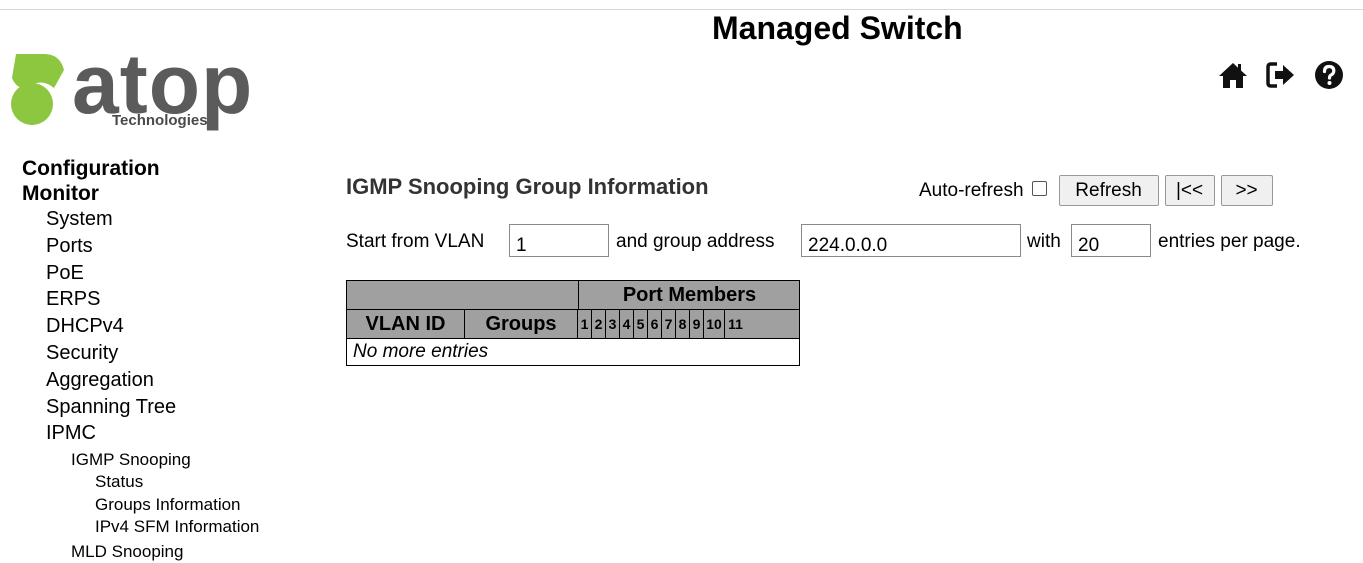 This screenshot has width=1363, height=563. What do you see at coordinates (1329, 75) in the screenshot?
I see `help-icon` at bounding box center [1329, 75].